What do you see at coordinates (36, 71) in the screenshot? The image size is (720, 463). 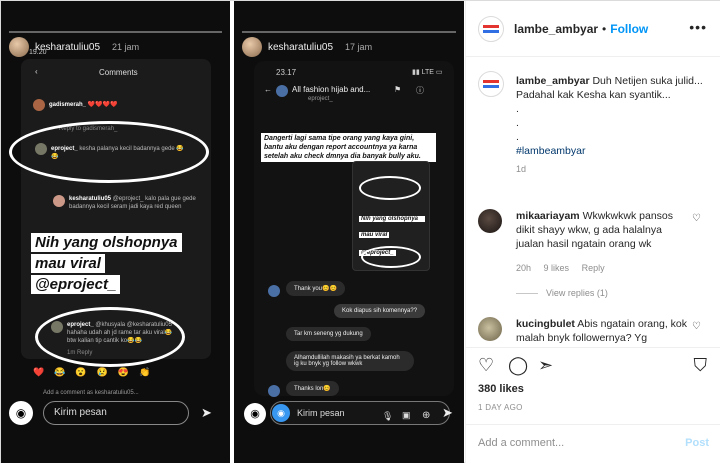 I see `back-icon: ‹` at bounding box center [36, 71].